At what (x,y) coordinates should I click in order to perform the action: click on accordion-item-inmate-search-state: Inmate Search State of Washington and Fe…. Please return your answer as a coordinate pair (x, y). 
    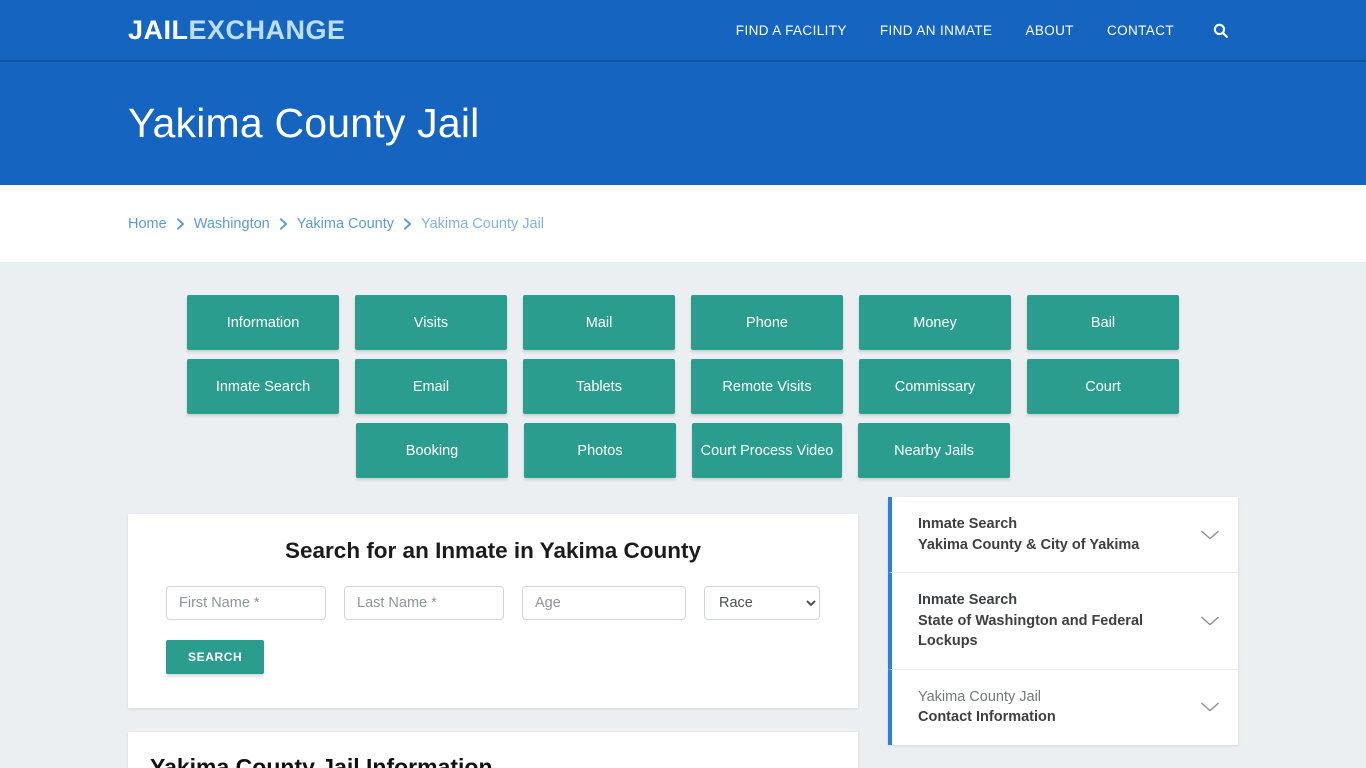
    Looking at the image, I should click on (1063, 621).